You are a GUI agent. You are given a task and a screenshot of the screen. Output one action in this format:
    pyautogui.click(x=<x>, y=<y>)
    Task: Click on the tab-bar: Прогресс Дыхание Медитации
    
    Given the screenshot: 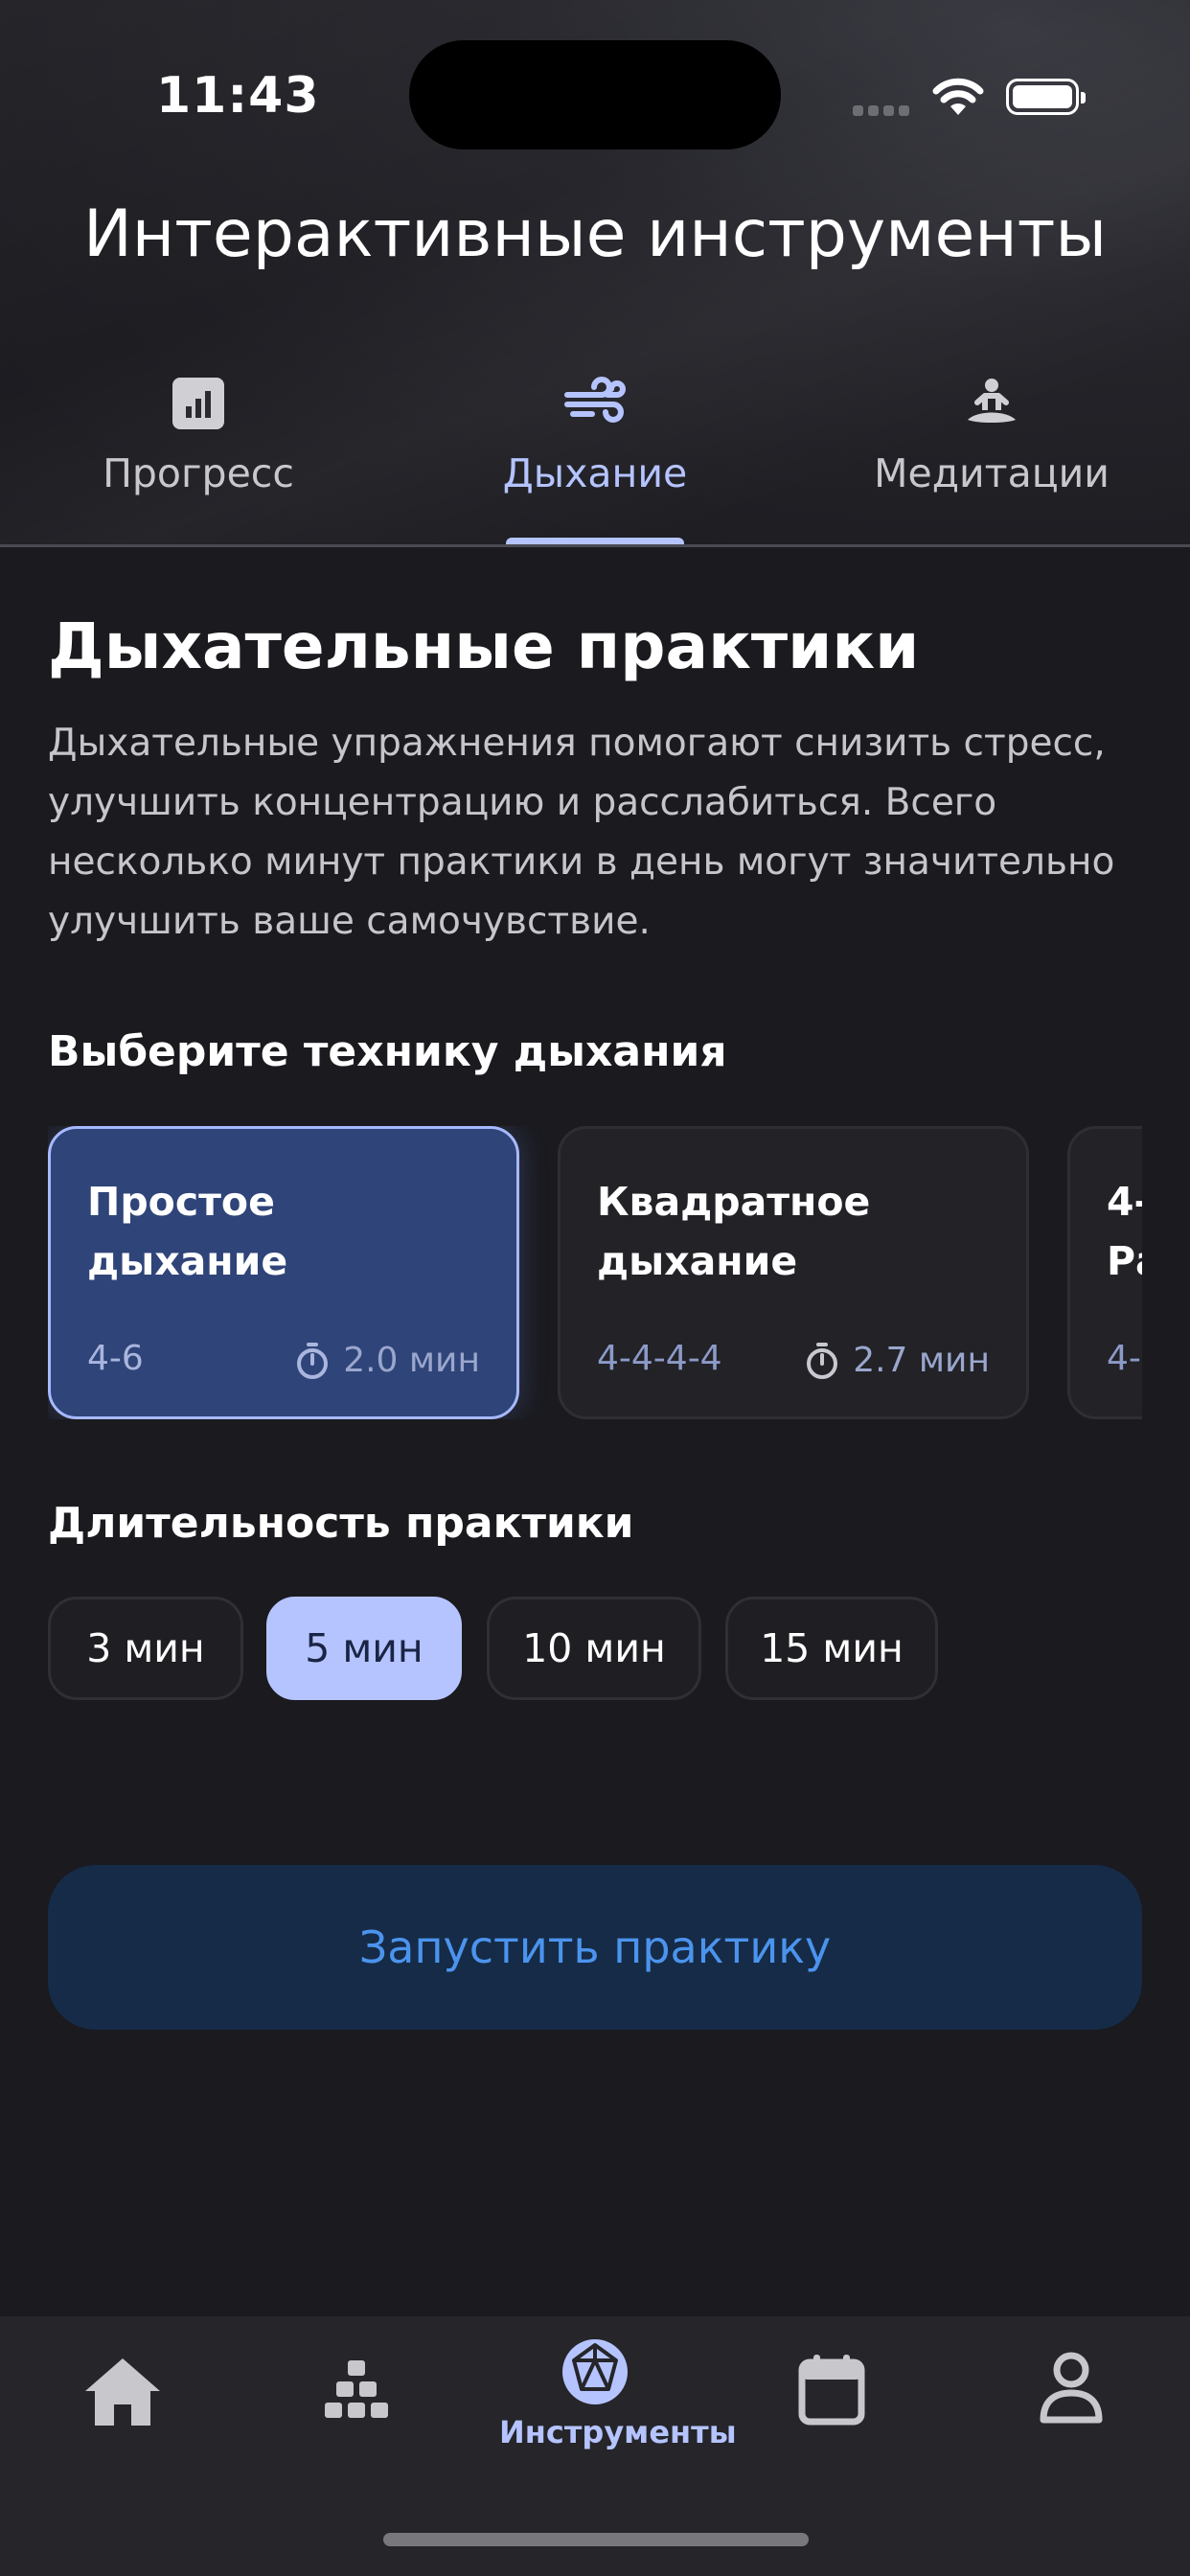 What is the action you would take?
    pyautogui.click(x=595, y=460)
    